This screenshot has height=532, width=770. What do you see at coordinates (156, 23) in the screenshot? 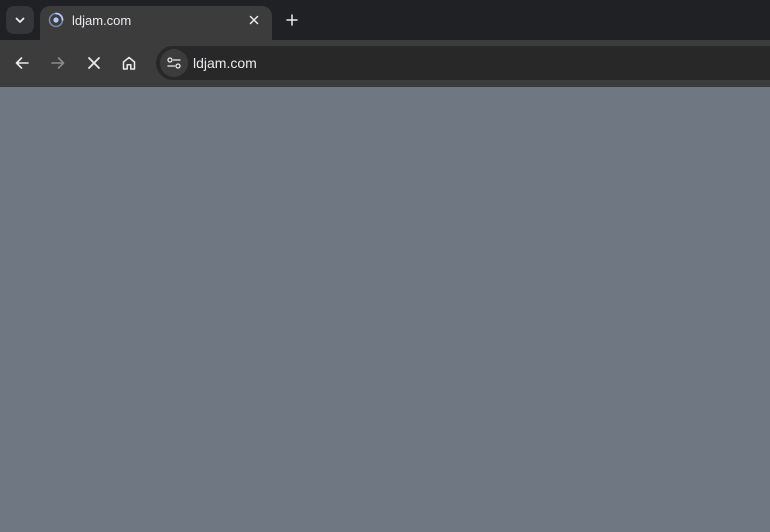
I see `tab-ldjam: ldjam.com` at bounding box center [156, 23].